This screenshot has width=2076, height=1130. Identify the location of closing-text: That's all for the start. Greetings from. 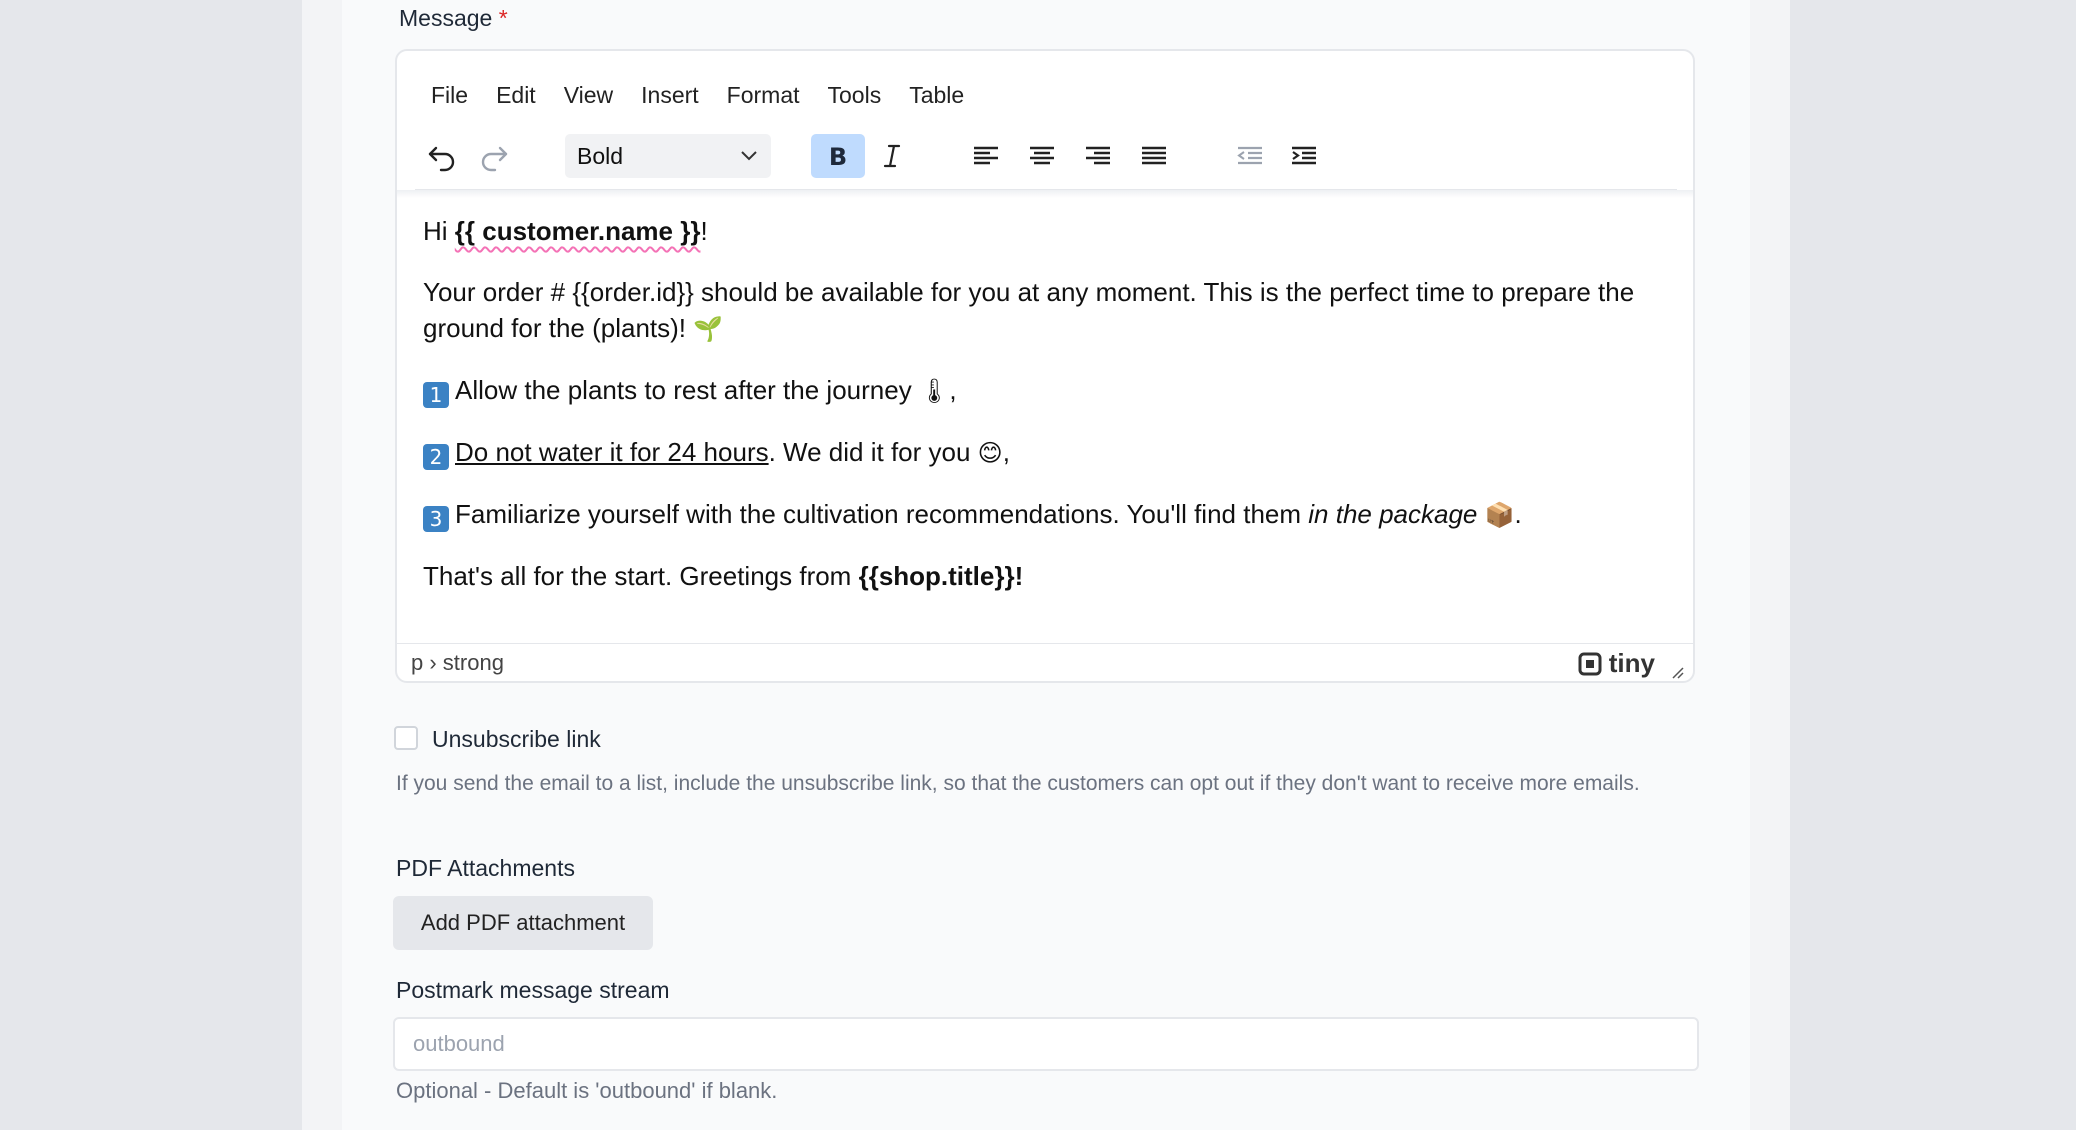
(641, 576).